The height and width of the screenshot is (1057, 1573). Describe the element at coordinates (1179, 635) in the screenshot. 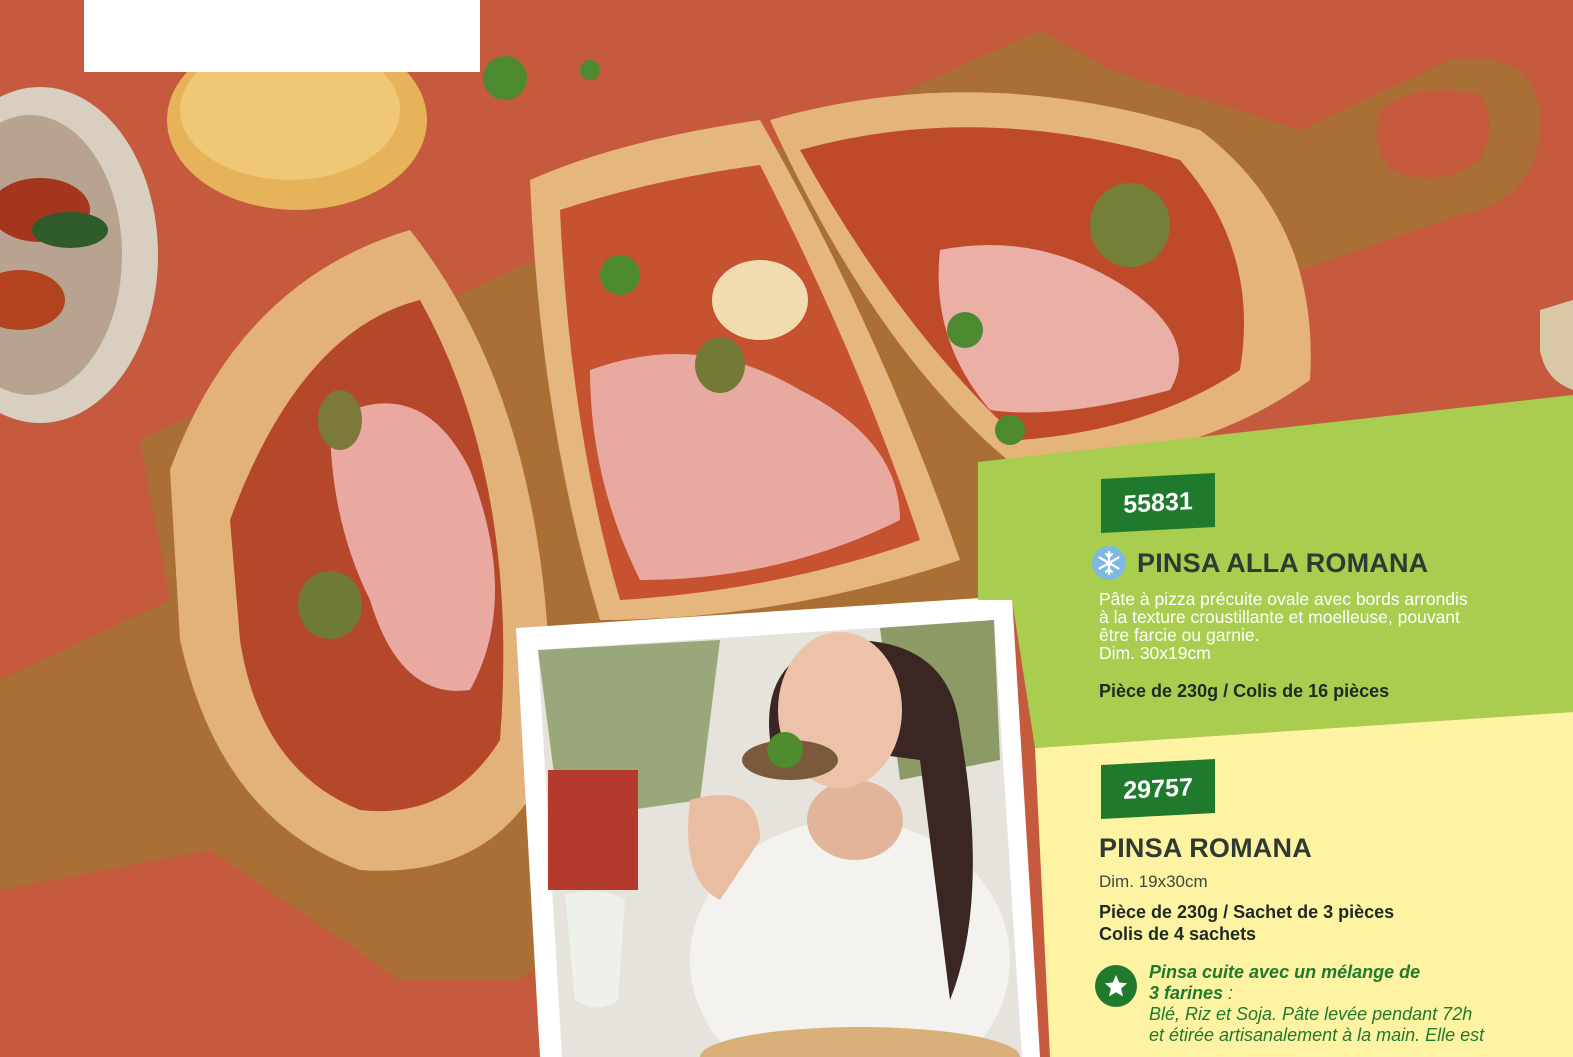

I see `description-line: être farcie ou garnie.` at that location.